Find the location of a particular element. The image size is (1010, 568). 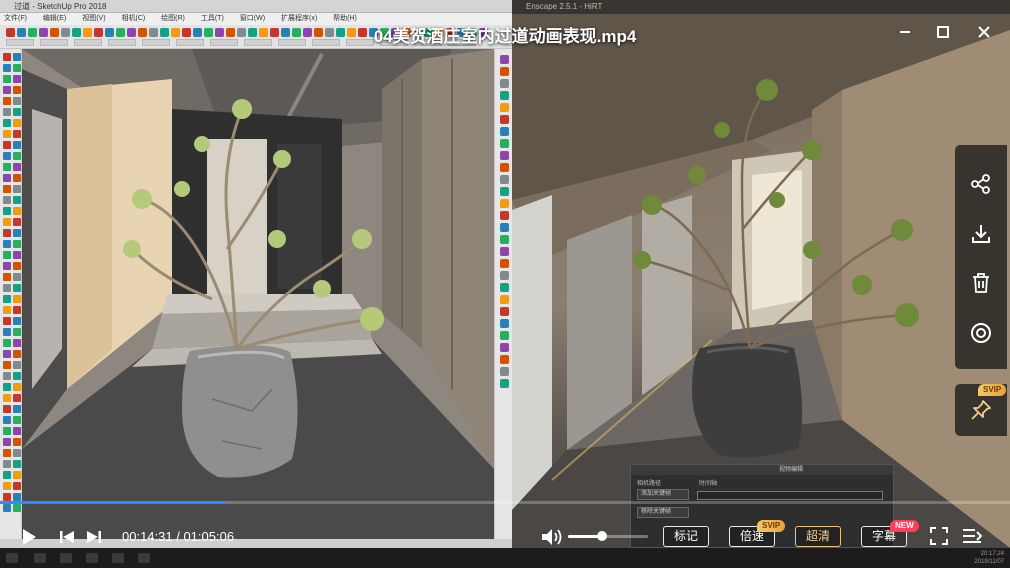

share-button is located at coordinates (981, 184).